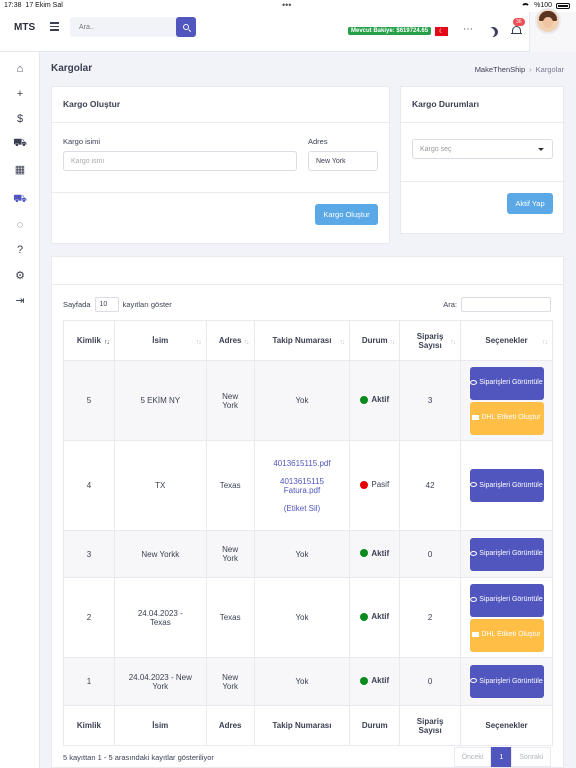 The height and width of the screenshot is (768, 576). What do you see at coordinates (302, 725) in the screenshot?
I see `footer-tracking: Takip Numarası` at bounding box center [302, 725].